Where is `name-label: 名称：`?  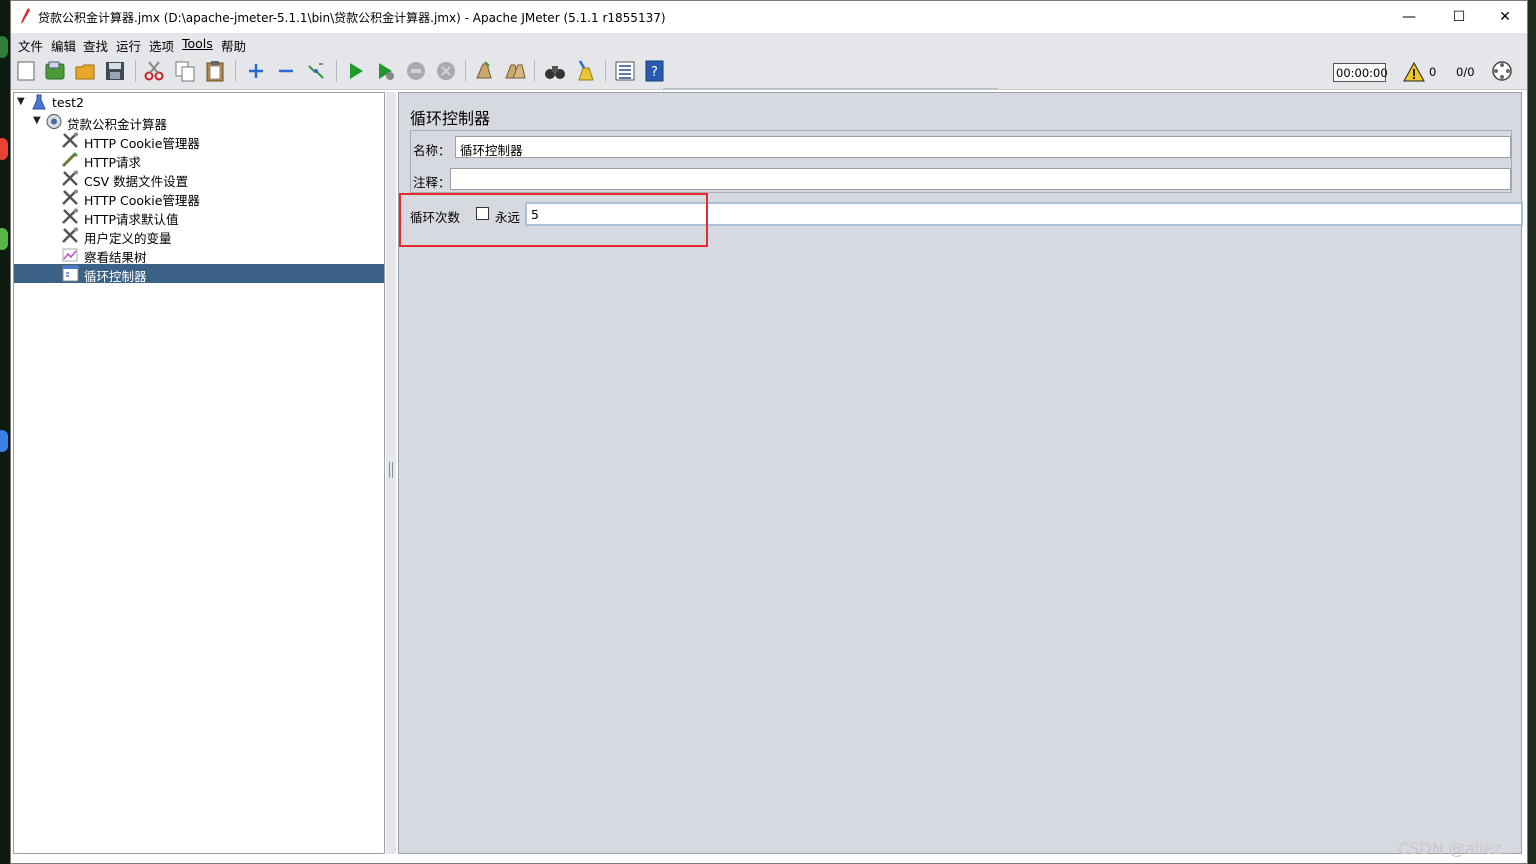
name-label: 名称： is located at coordinates (432, 150).